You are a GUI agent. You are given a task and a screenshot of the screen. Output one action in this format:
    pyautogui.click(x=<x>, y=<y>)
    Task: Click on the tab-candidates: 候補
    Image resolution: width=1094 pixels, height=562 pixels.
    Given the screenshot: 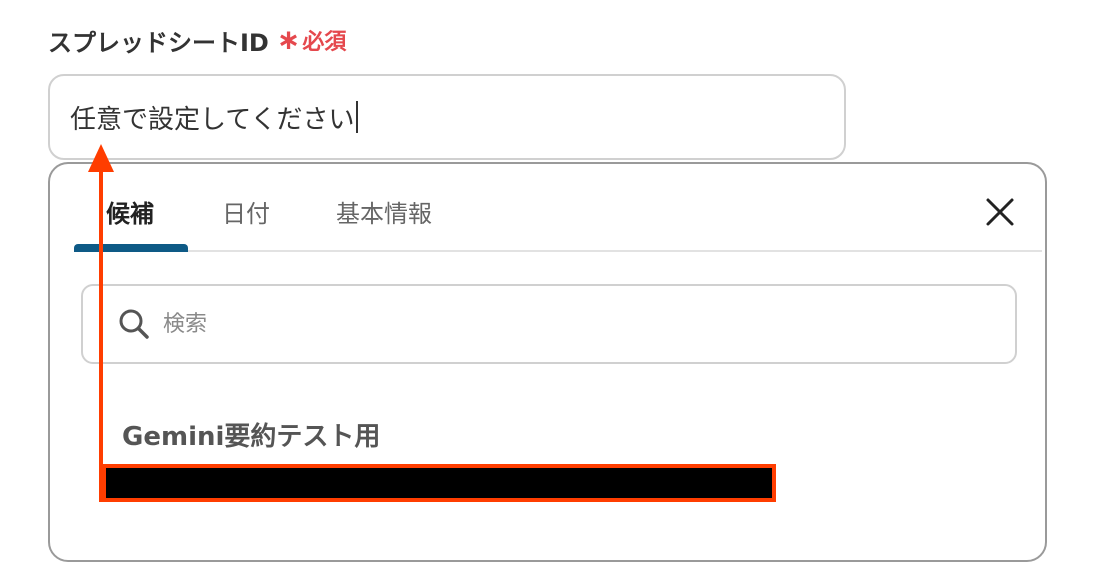 What is the action you would take?
    pyautogui.click(x=130, y=211)
    